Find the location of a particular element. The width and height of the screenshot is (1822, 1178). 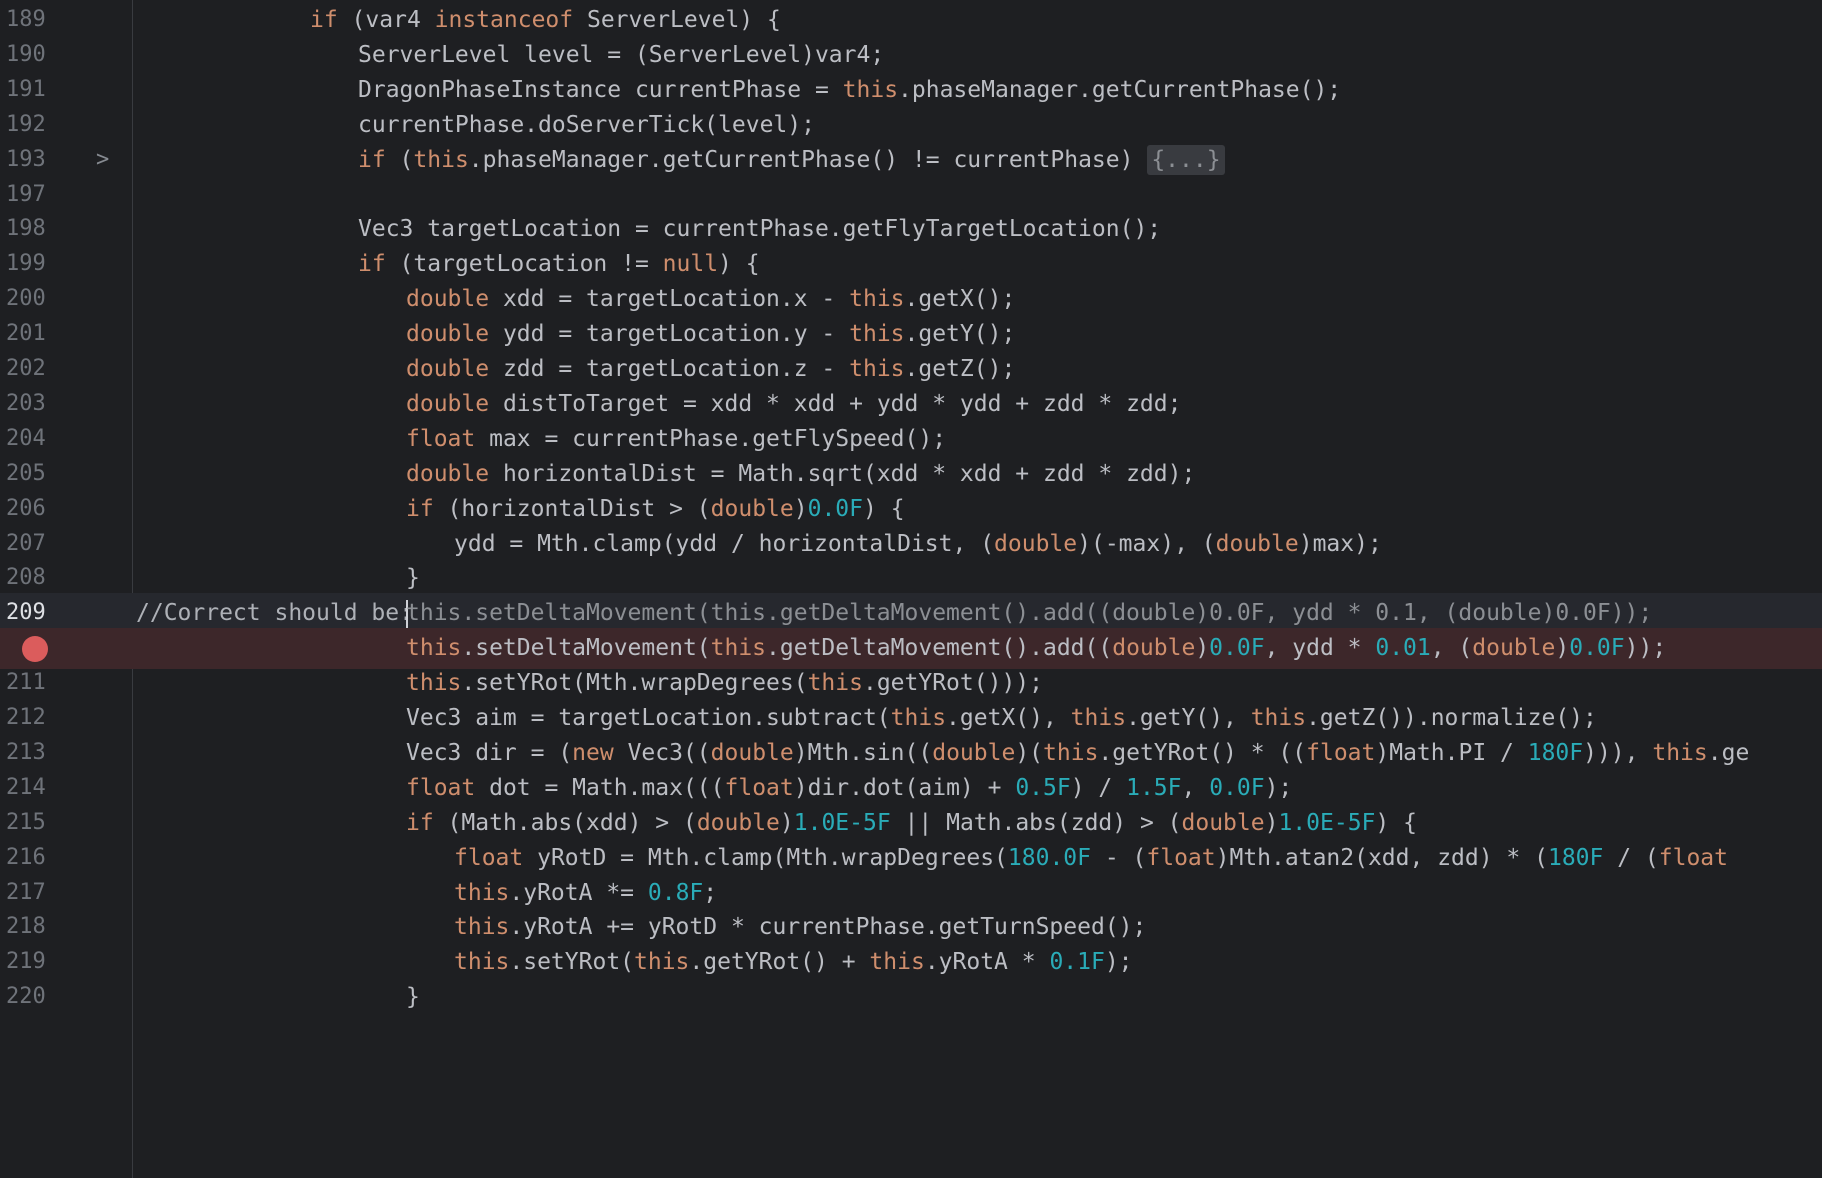

keyword: null is located at coordinates (690, 264).